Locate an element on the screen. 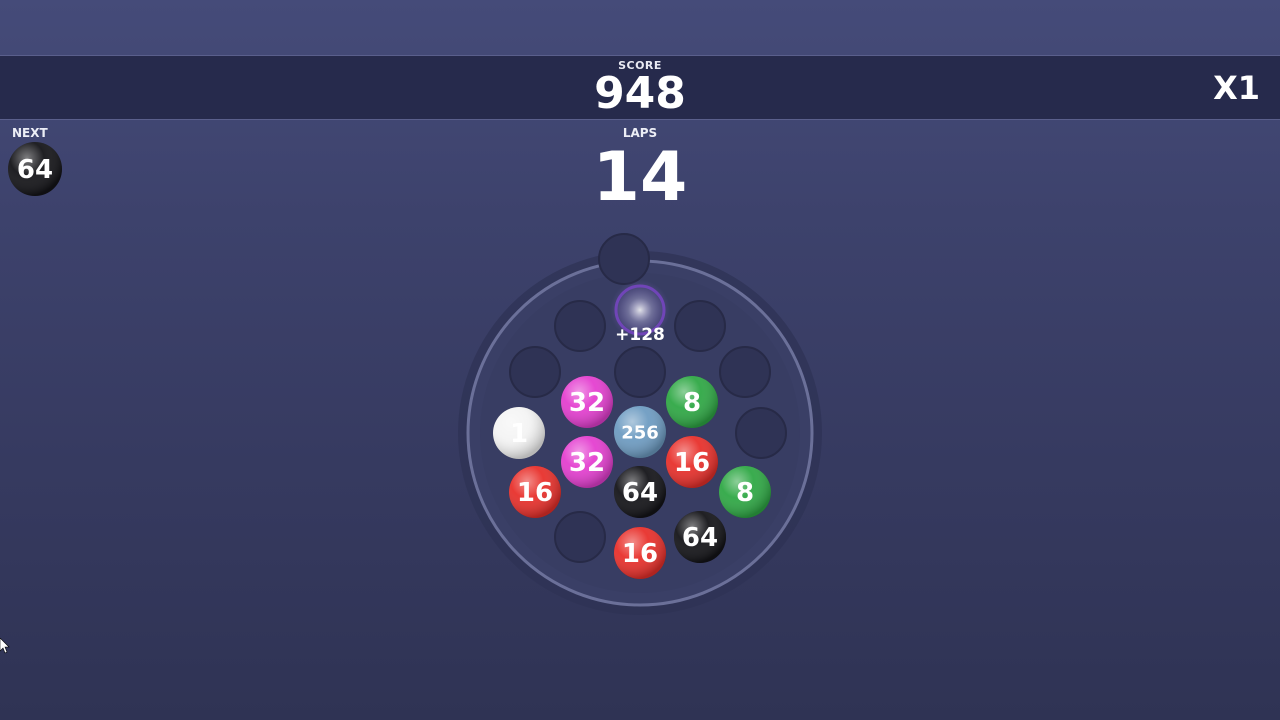 The width and height of the screenshot is (1280, 720). ball-value: 1 is located at coordinates (519, 434).